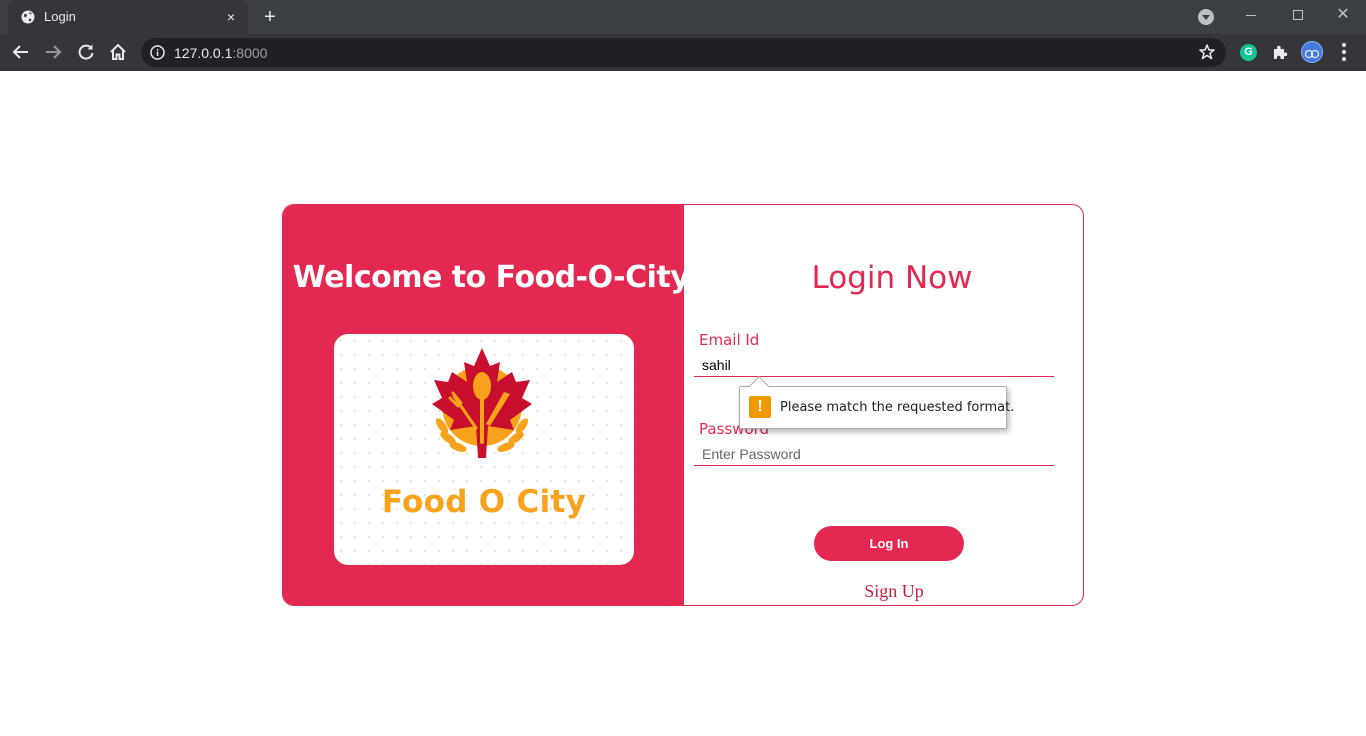 The height and width of the screenshot is (736, 1366). What do you see at coordinates (1343, 16) in the screenshot?
I see `window-close-button: ✕` at bounding box center [1343, 16].